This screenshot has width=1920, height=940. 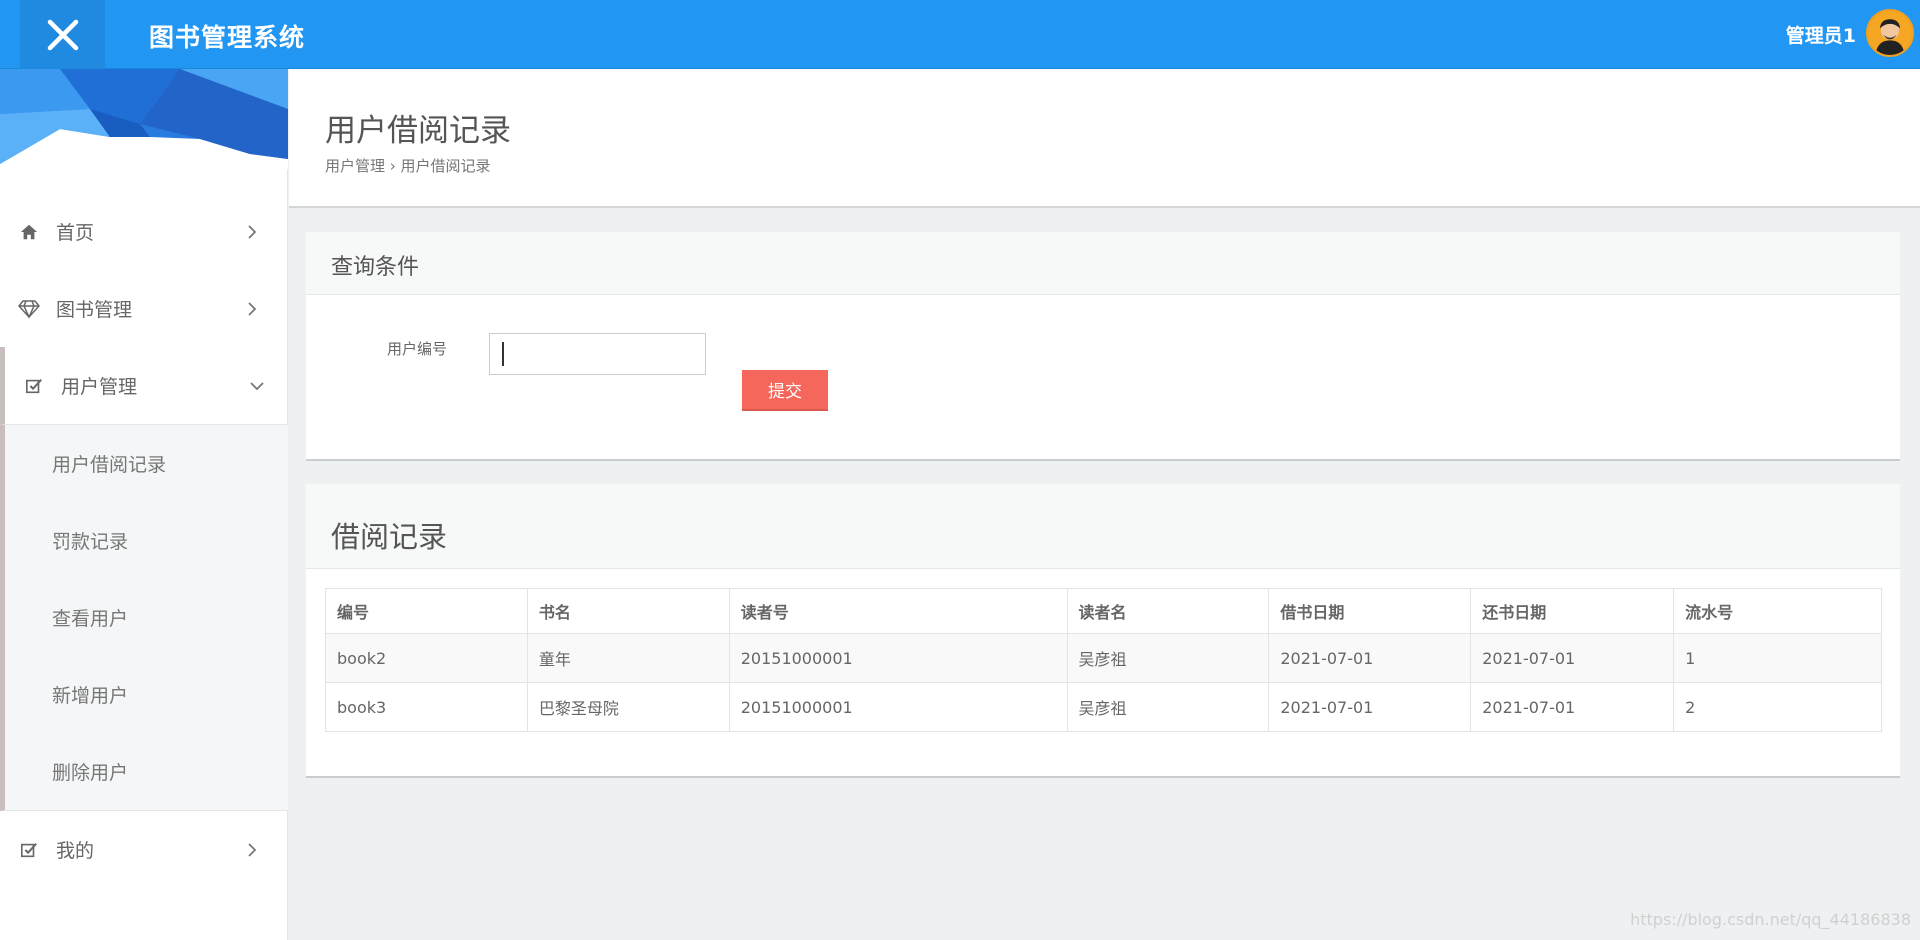 I want to click on sidebar-subitem-add-user: 新增用户, so click(x=146, y=694).